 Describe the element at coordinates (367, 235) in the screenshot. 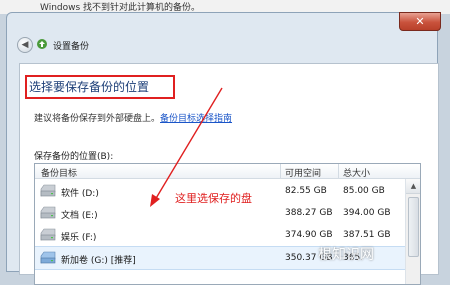

I see `drive-total-size: 387.51 GB` at that location.